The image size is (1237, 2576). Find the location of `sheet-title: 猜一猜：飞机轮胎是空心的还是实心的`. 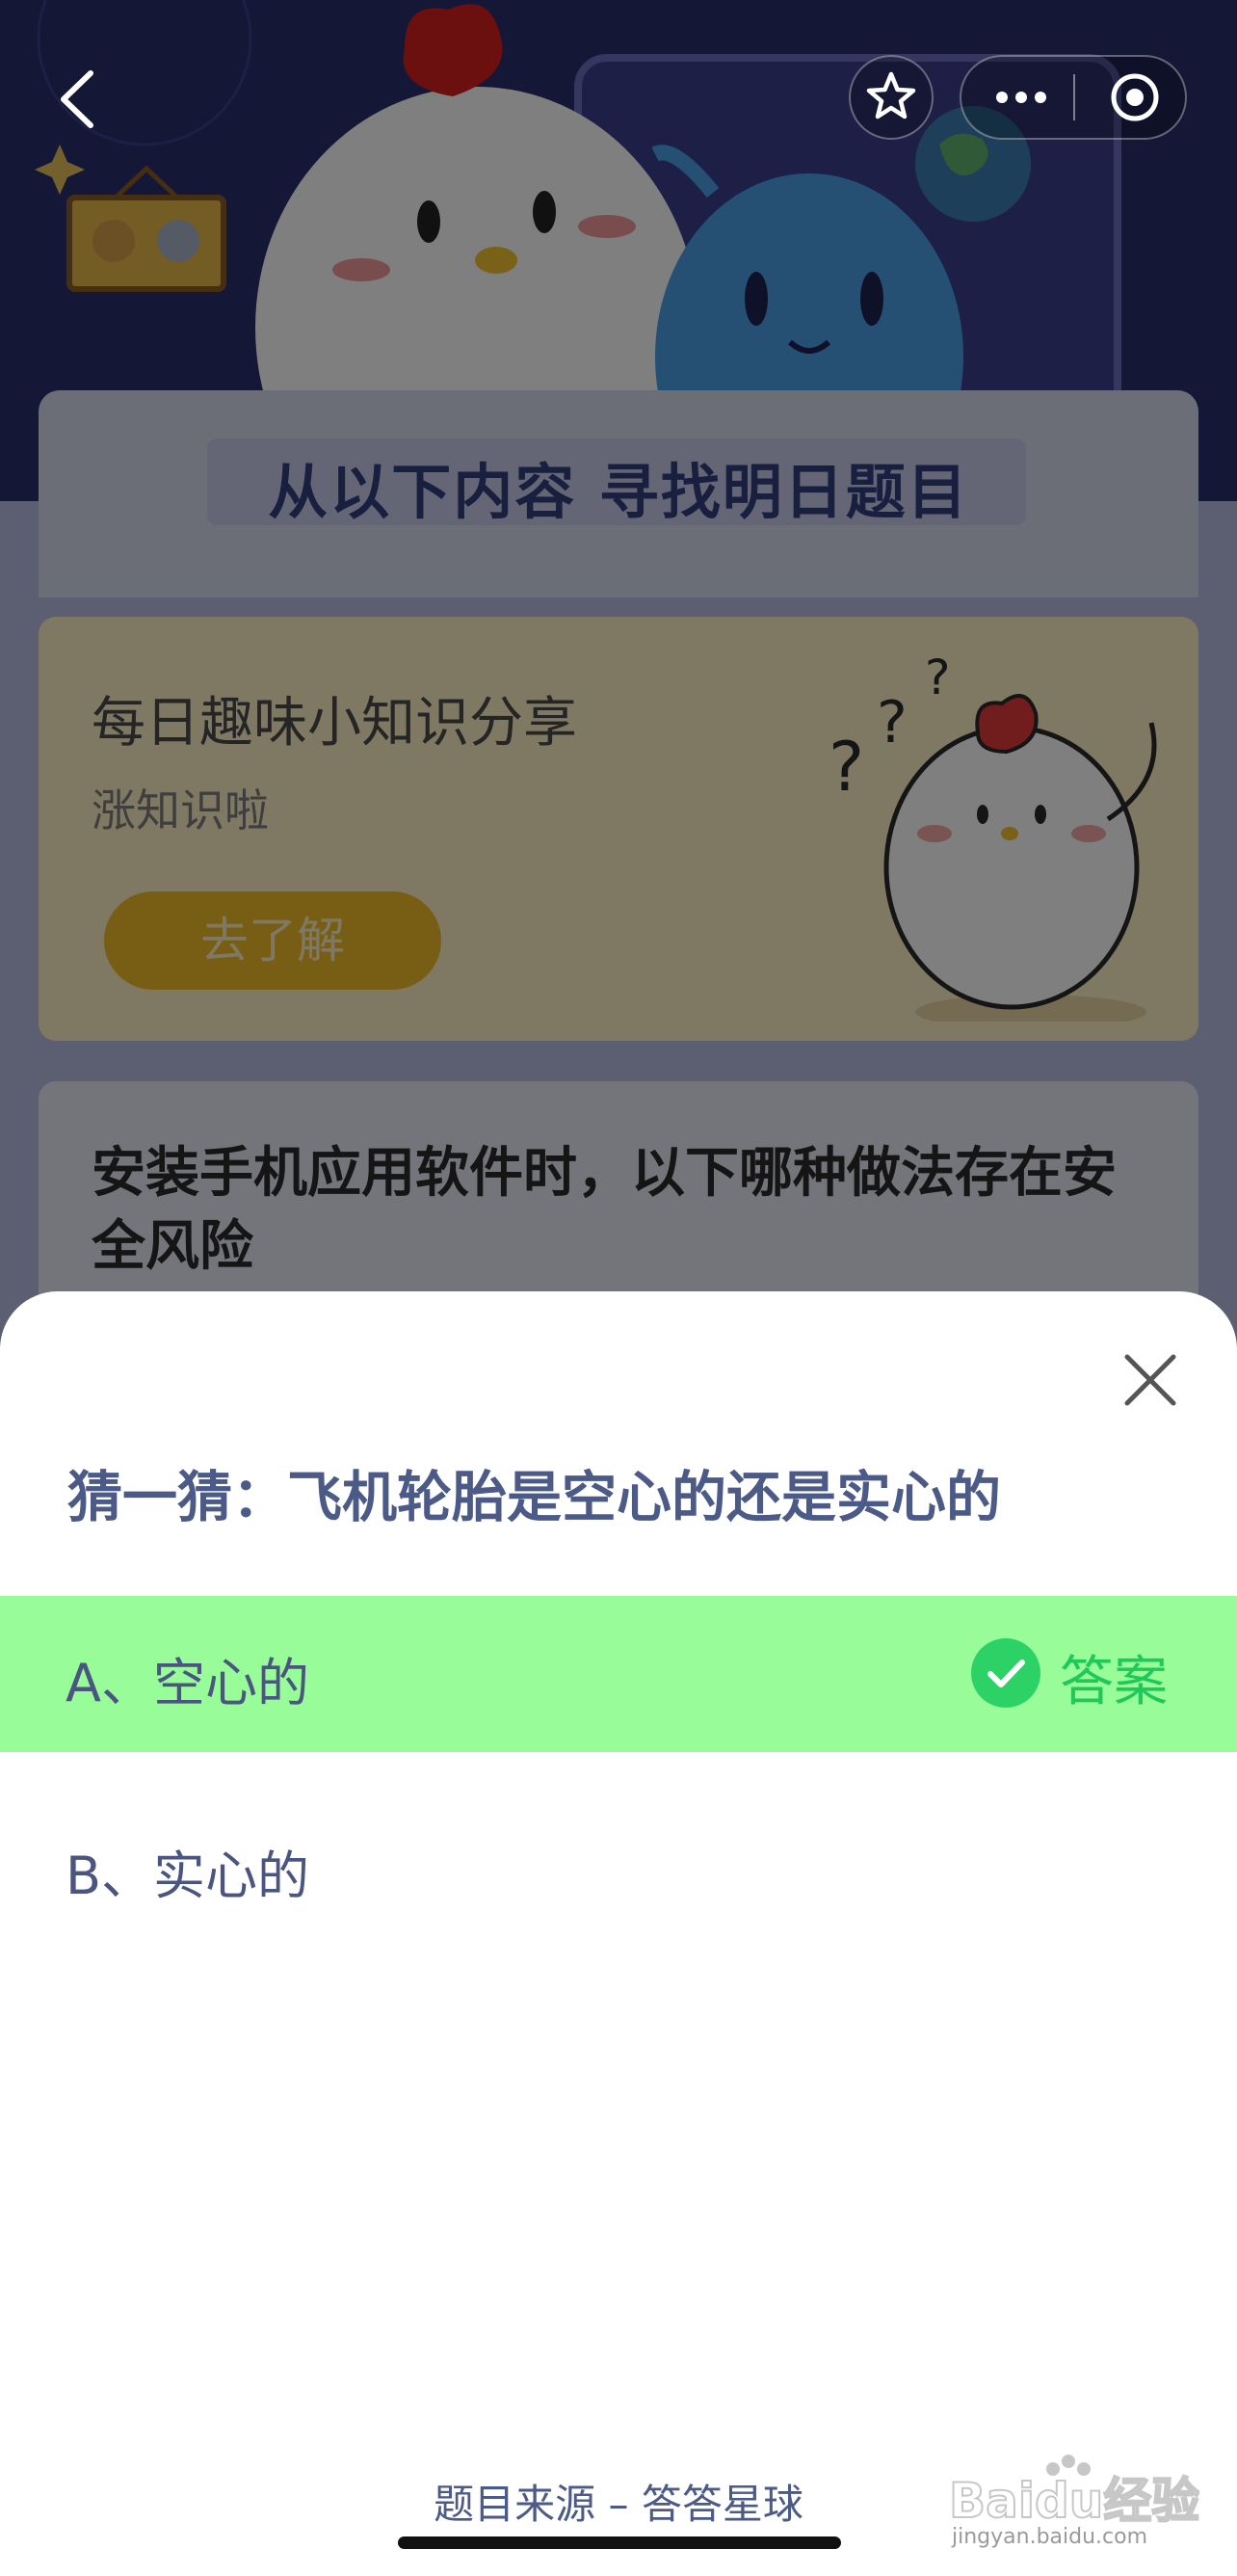

sheet-title: 猜一猜：飞机轮胎是空心的还是实心的 is located at coordinates (534, 1497).